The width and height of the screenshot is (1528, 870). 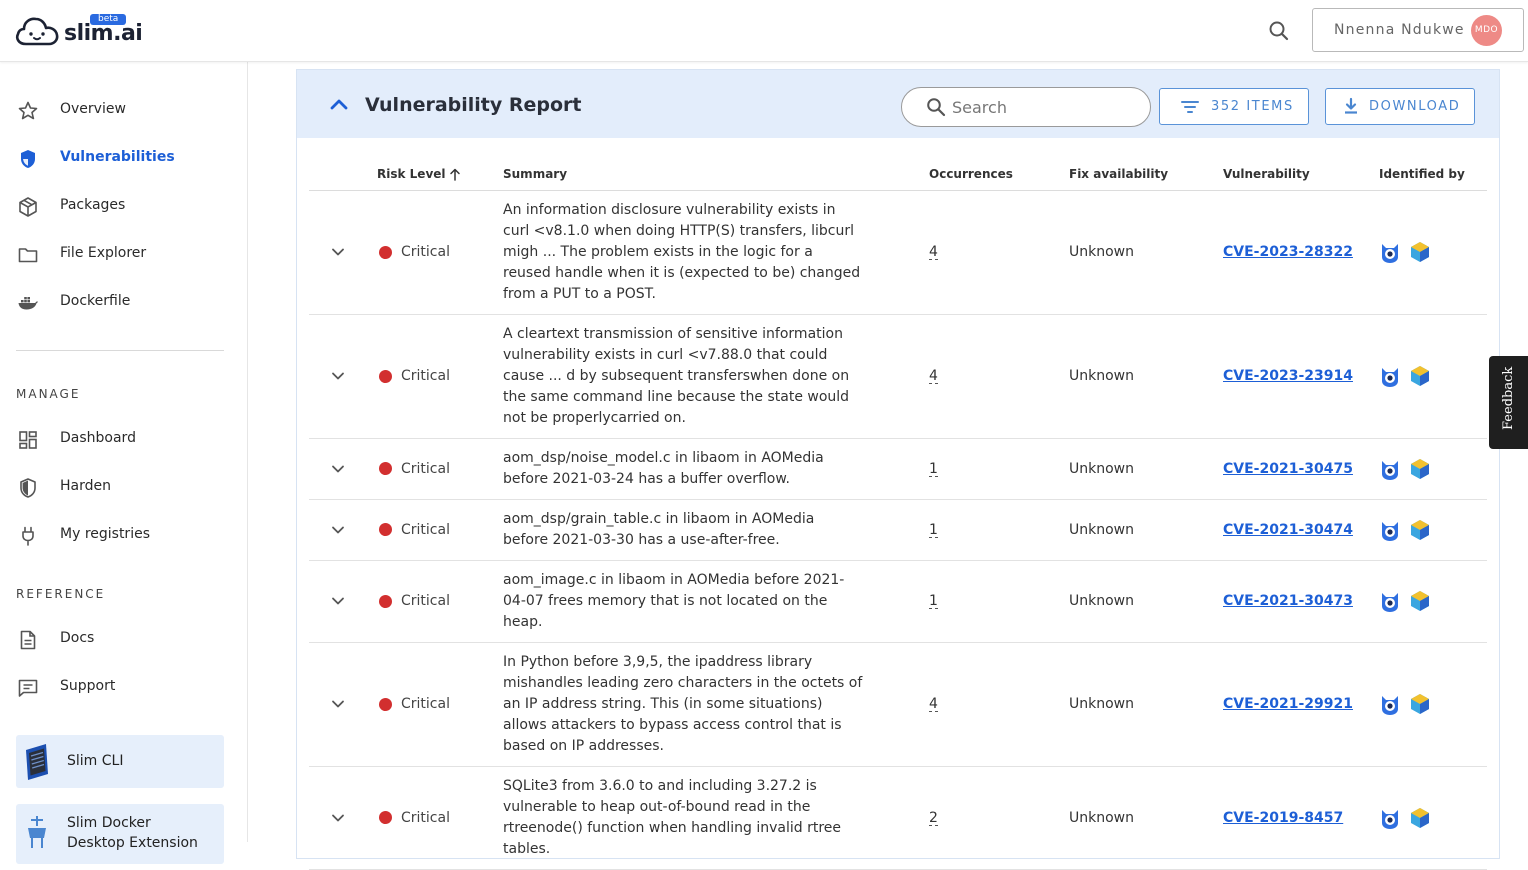 What do you see at coordinates (1288, 469) in the screenshot?
I see `cve-link: CVE-2021-30475` at bounding box center [1288, 469].